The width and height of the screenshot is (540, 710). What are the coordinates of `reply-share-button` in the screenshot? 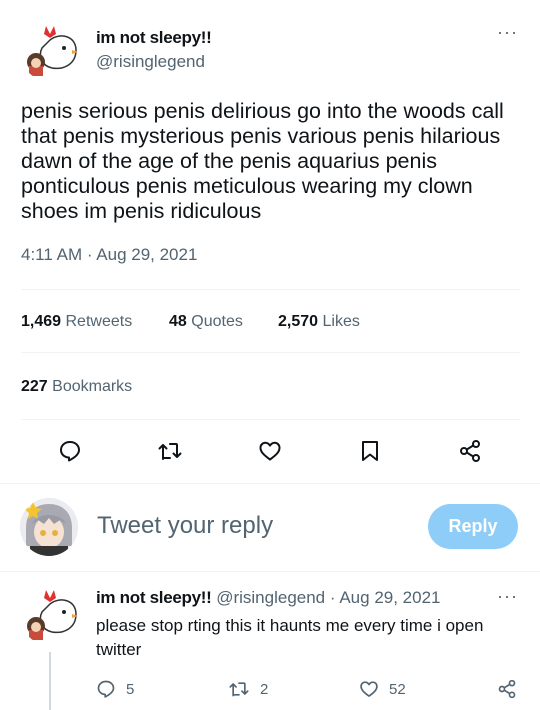 It's located at (507, 689).